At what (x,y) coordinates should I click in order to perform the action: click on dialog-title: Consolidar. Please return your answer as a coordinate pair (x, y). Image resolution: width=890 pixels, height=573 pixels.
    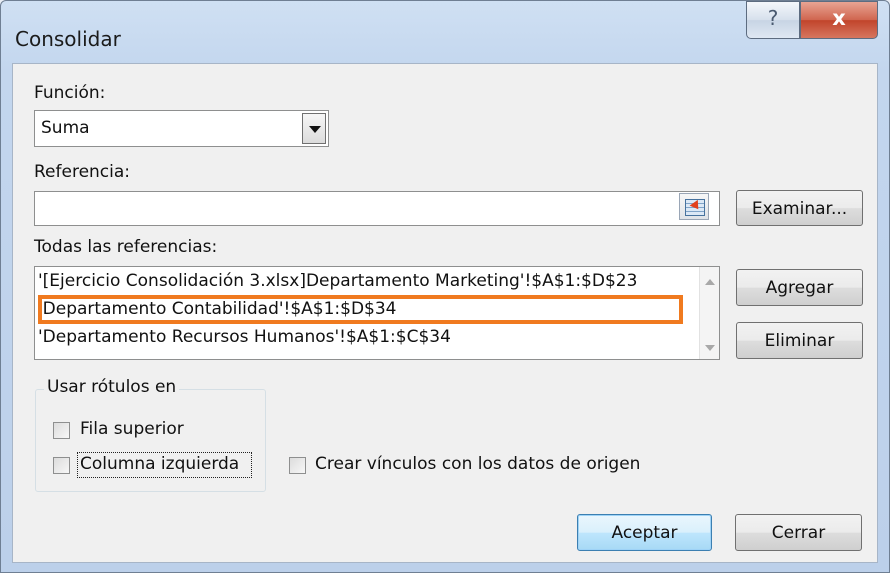
    Looking at the image, I should click on (68, 39).